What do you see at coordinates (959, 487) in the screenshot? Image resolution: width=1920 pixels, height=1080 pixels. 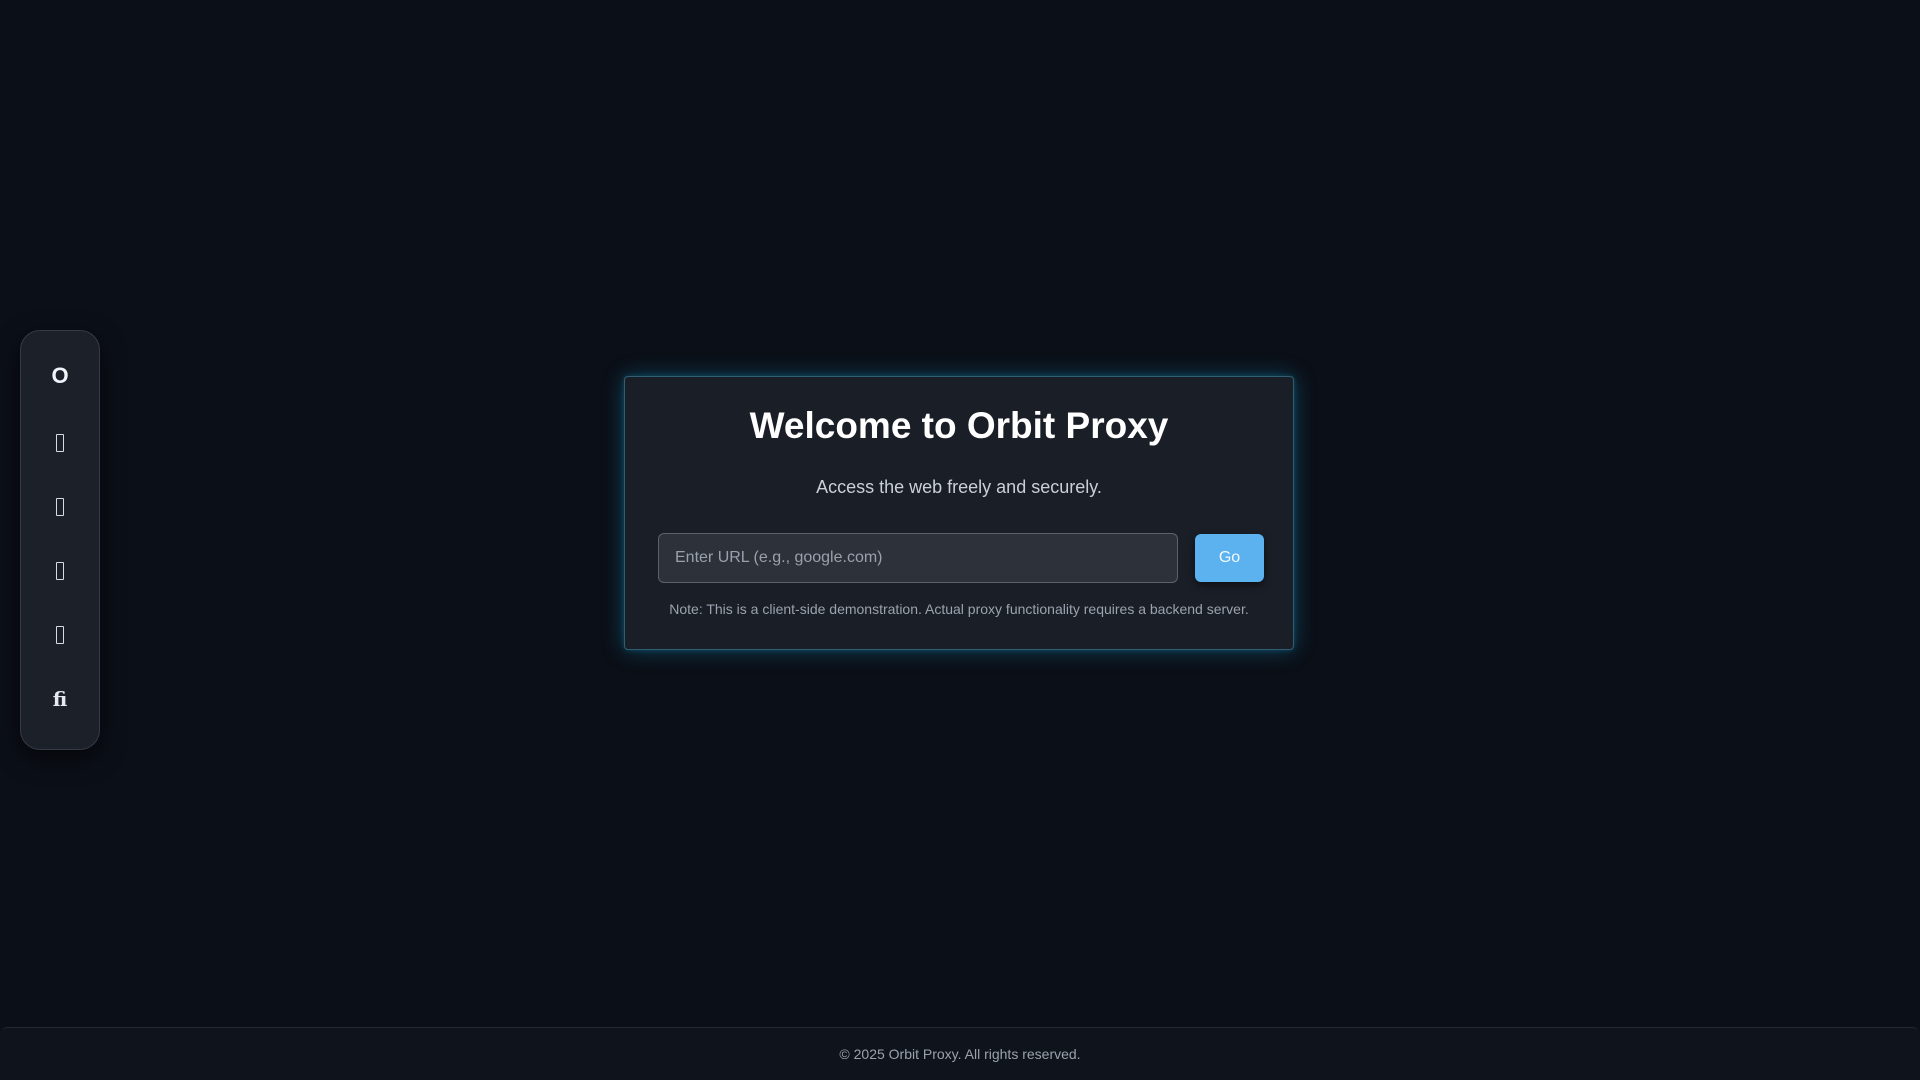 I see `page-subtitle: Access the web freely and securely.` at bounding box center [959, 487].